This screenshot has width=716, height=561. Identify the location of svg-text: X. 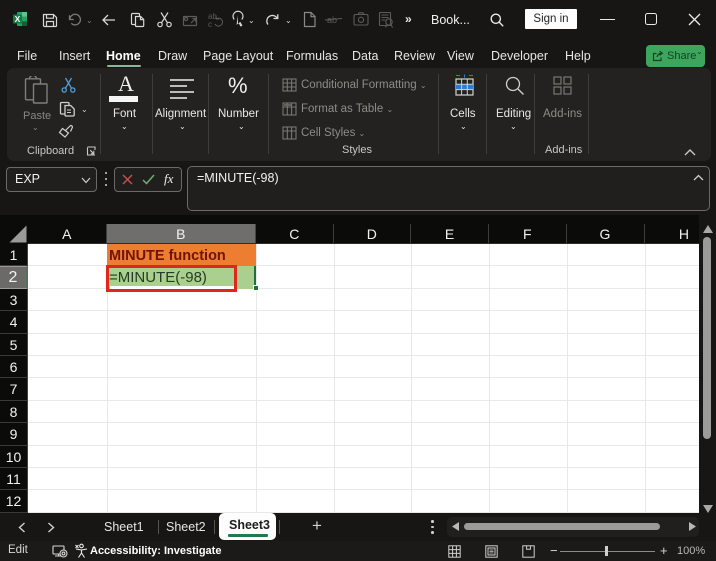
(18, 19).